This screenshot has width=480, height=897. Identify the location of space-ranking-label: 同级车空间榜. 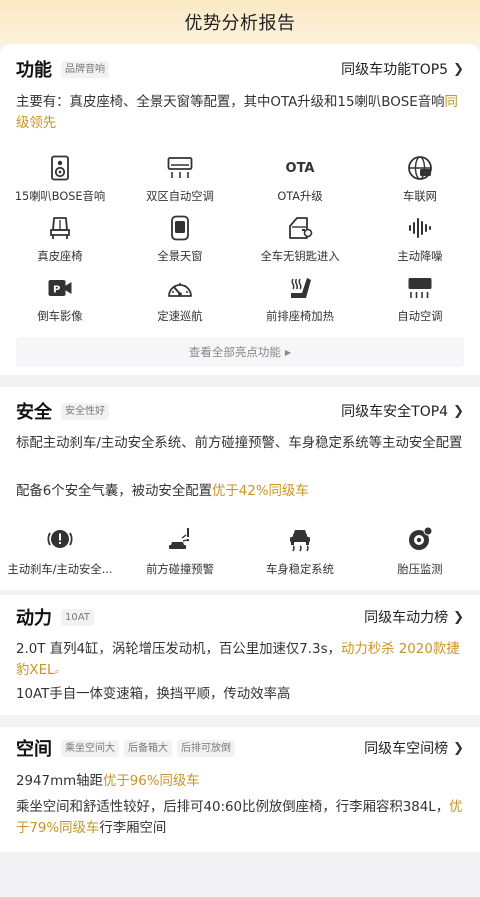
(406, 749).